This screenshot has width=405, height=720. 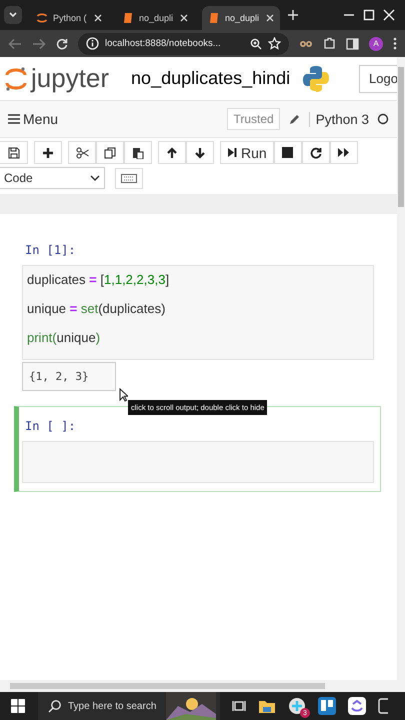 What do you see at coordinates (16, 79) in the screenshot?
I see `jupyter-logo-icon` at bounding box center [16, 79].